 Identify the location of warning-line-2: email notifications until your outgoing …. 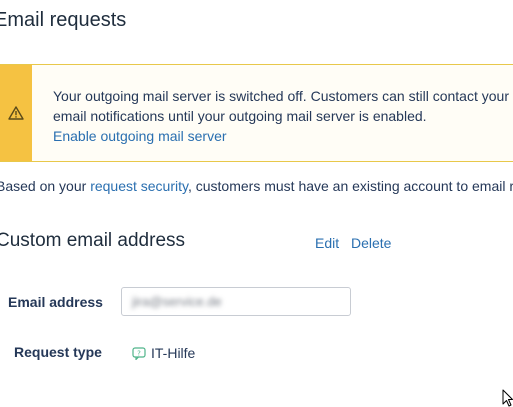
(240, 116).